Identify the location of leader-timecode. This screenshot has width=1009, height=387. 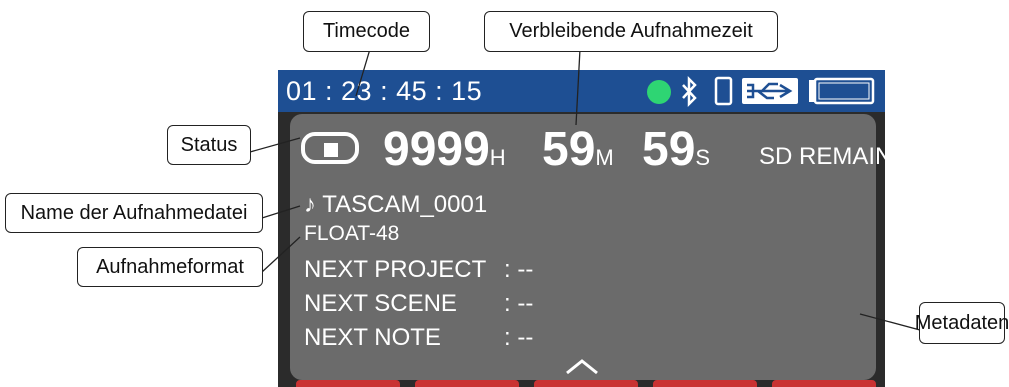
(361, 72).